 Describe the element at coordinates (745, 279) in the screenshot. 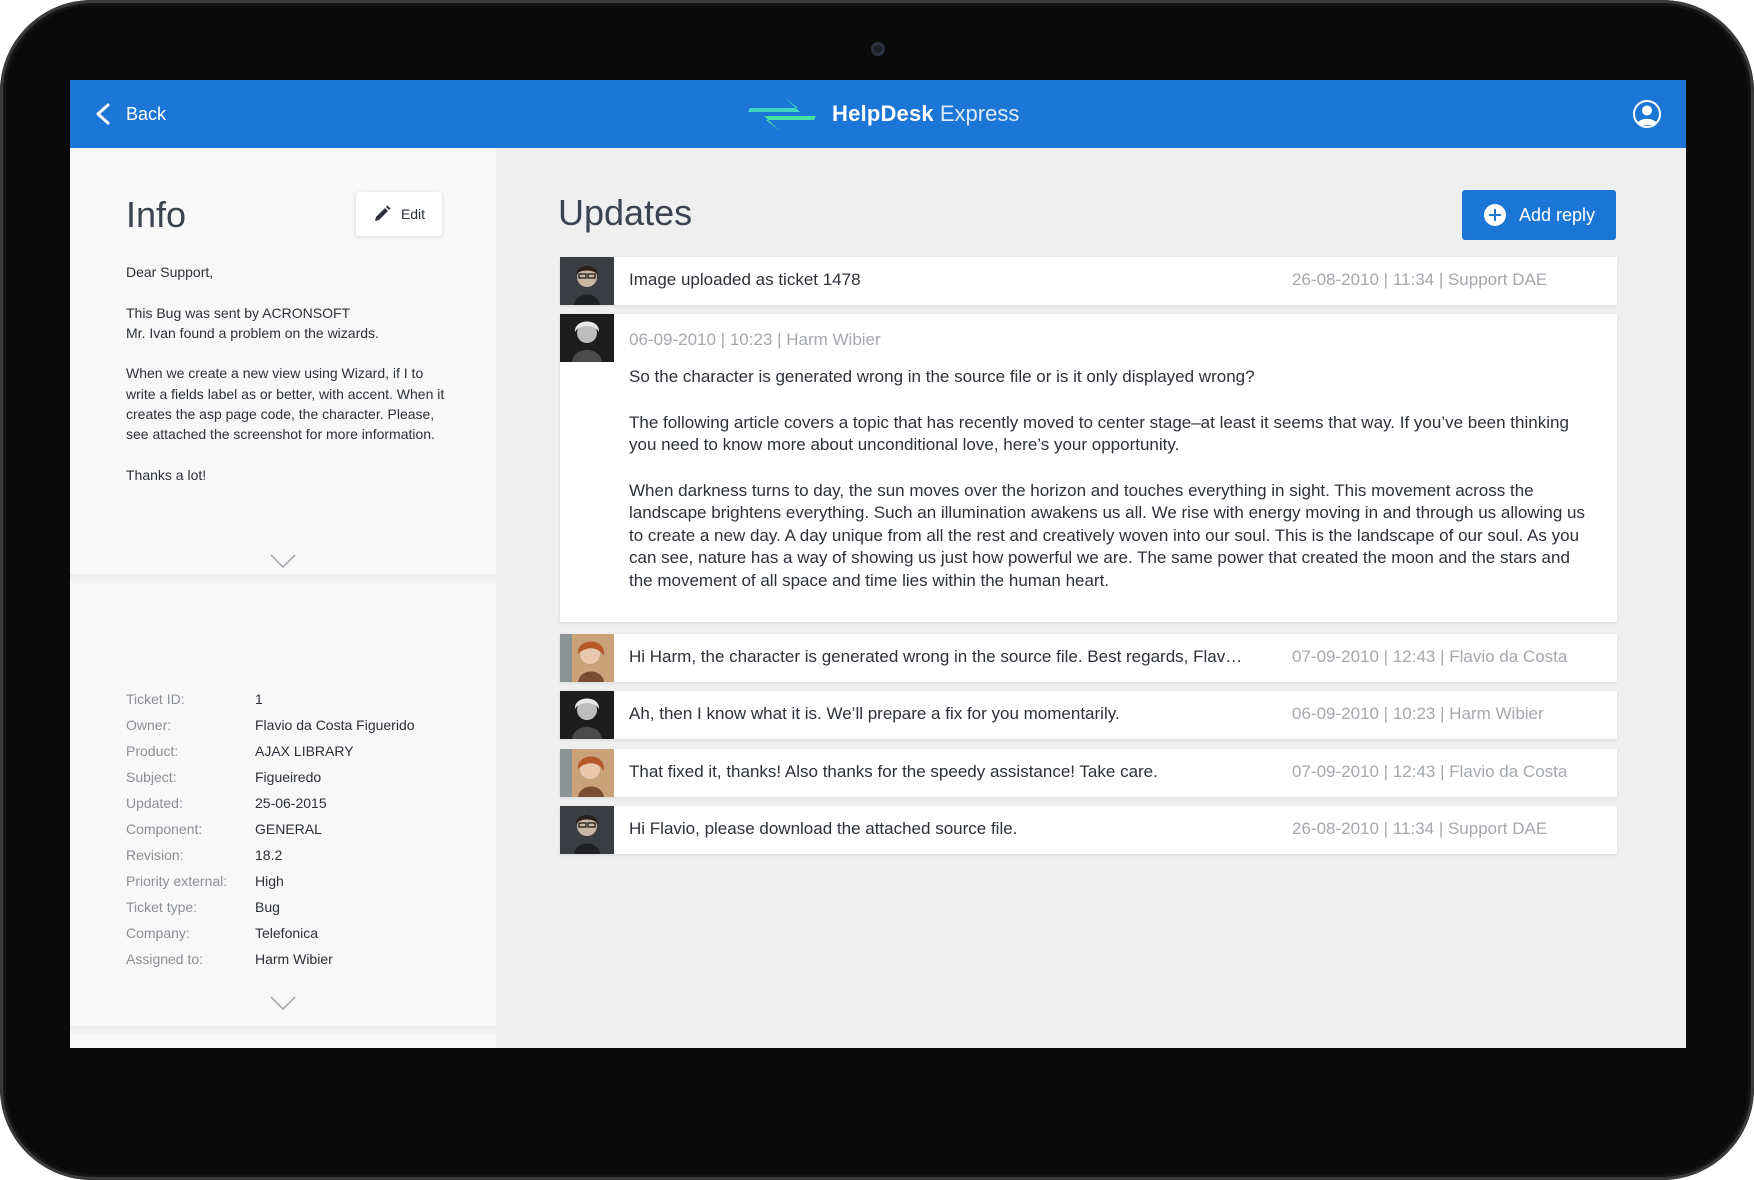

I see `update-message: Image uploaded as ticket 1478` at that location.